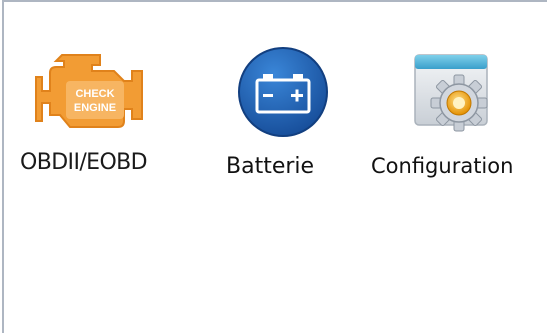  Describe the element at coordinates (270, 166) in the screenshot. I see `app-label-batterie: Batterie` at that location.